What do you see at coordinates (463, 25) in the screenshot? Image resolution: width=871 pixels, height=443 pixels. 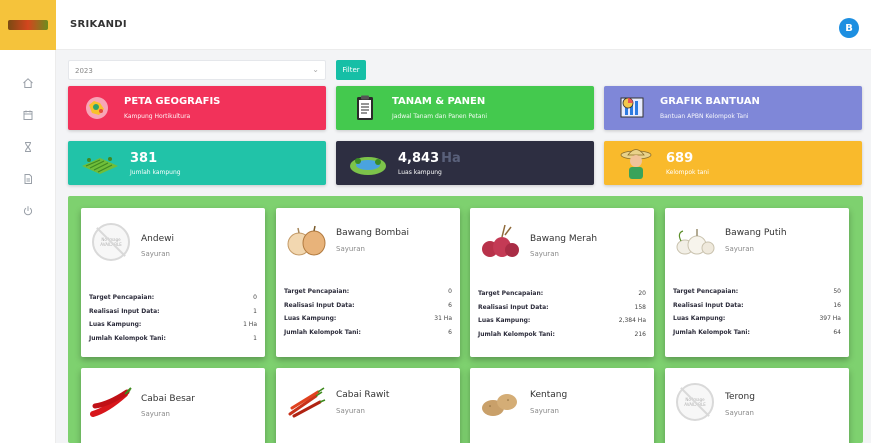 I see `top-header: SRIKANDI B` at bounding box center [463, 25].